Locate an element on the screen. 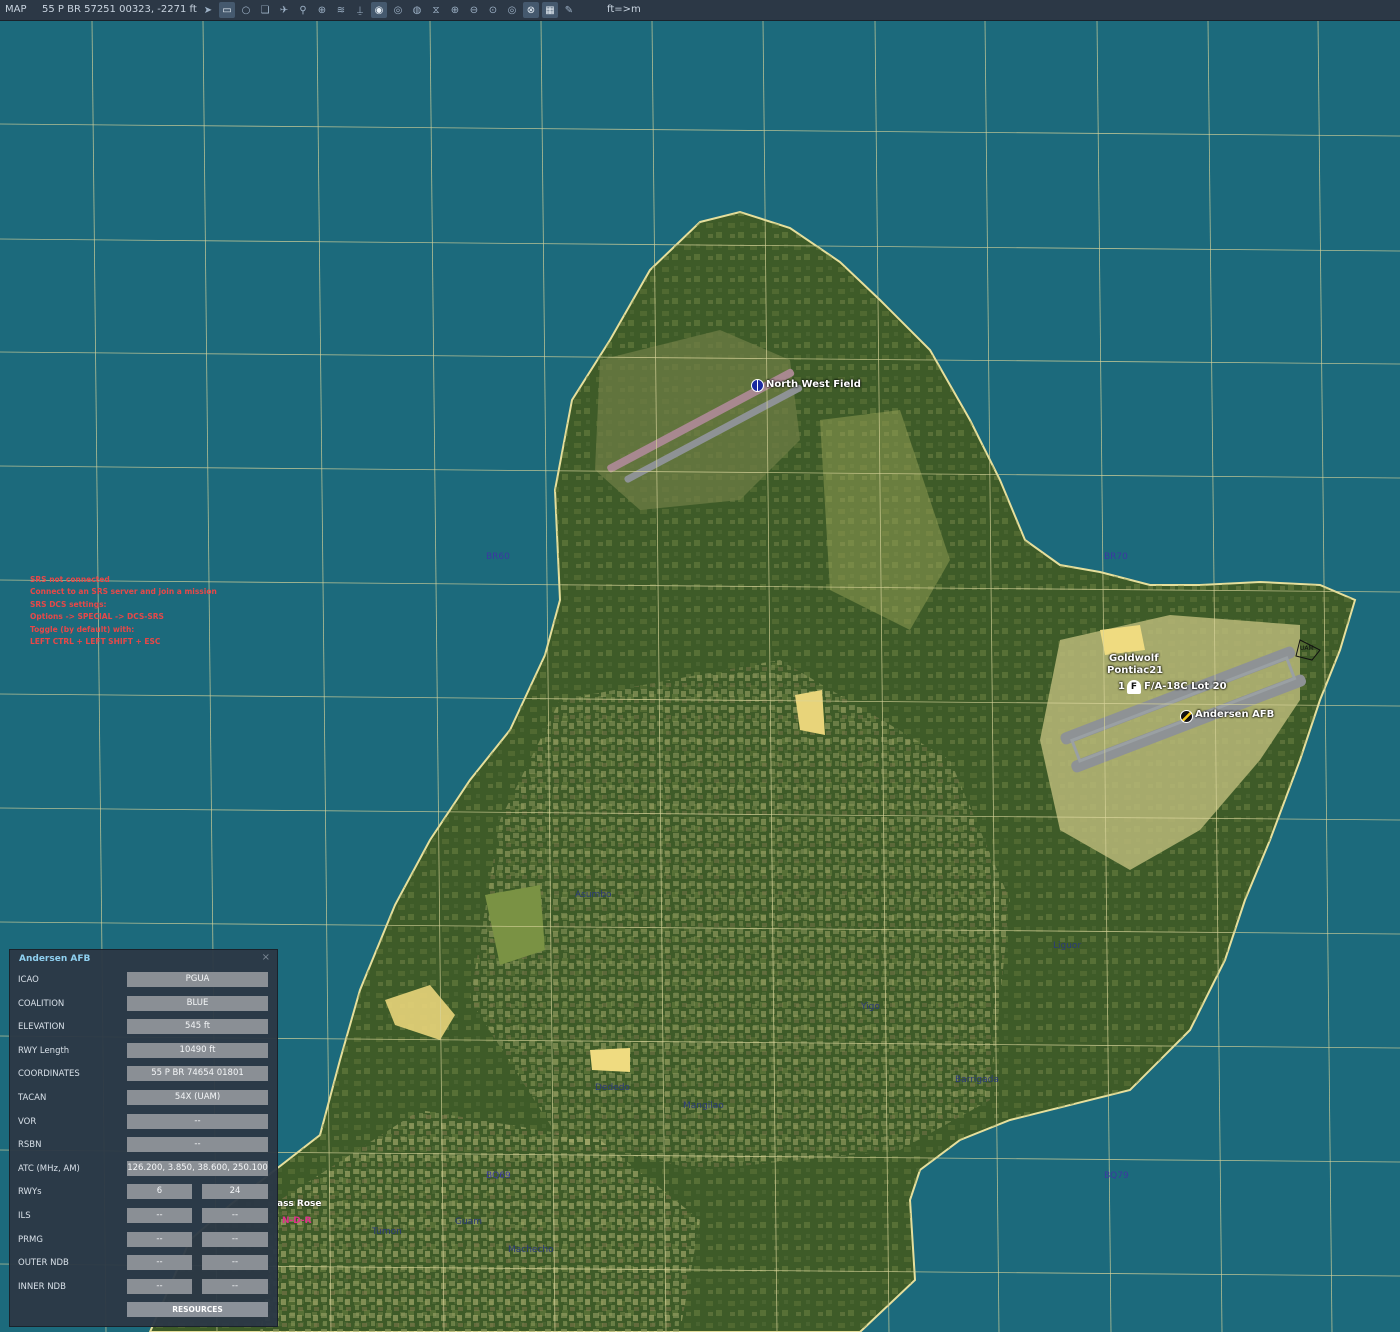  resources-button: RESOURCES is located at coordinates (197, 1309).